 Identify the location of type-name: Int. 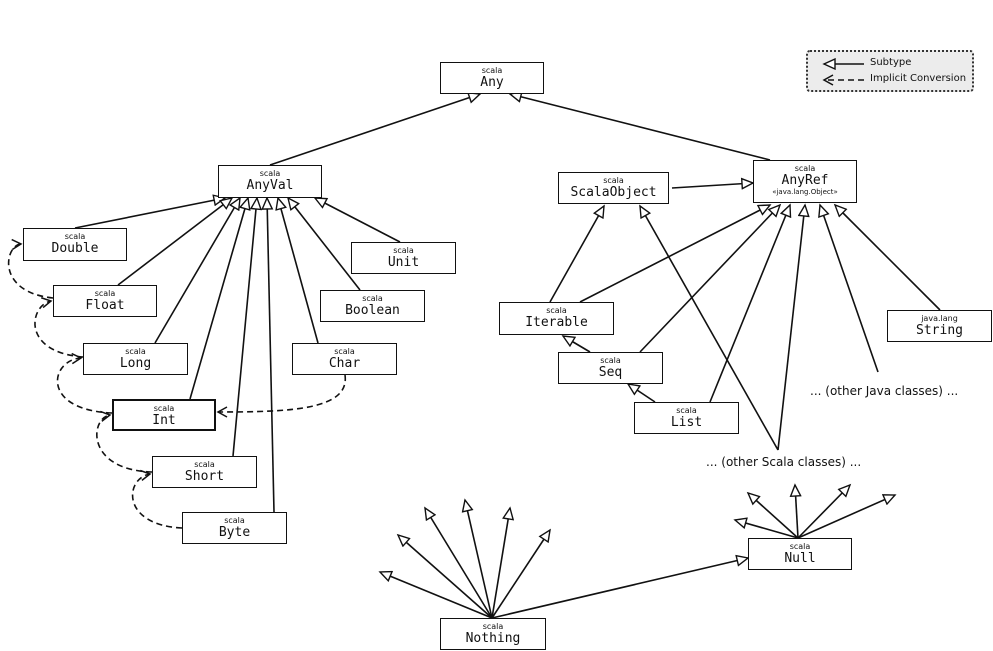
(164, 420).